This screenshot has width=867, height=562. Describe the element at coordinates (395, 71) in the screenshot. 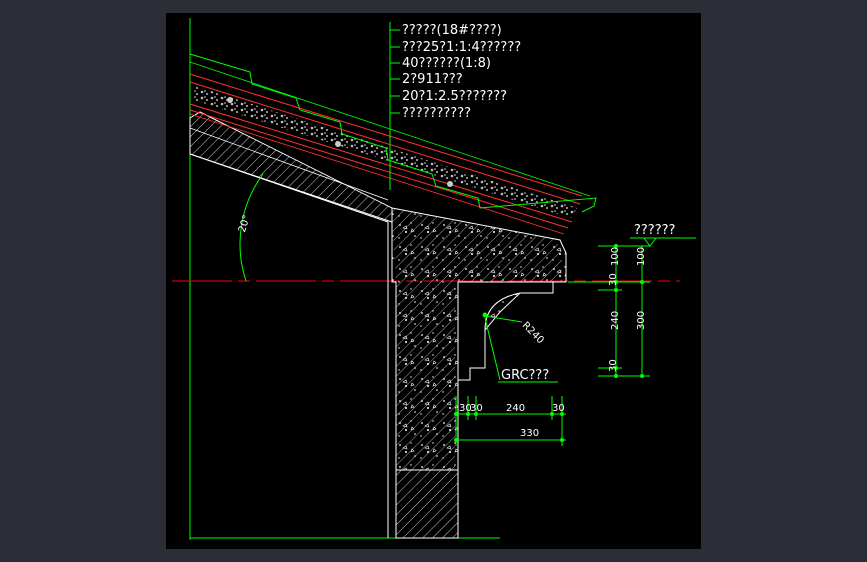

I see `callout-ticks` at that location.